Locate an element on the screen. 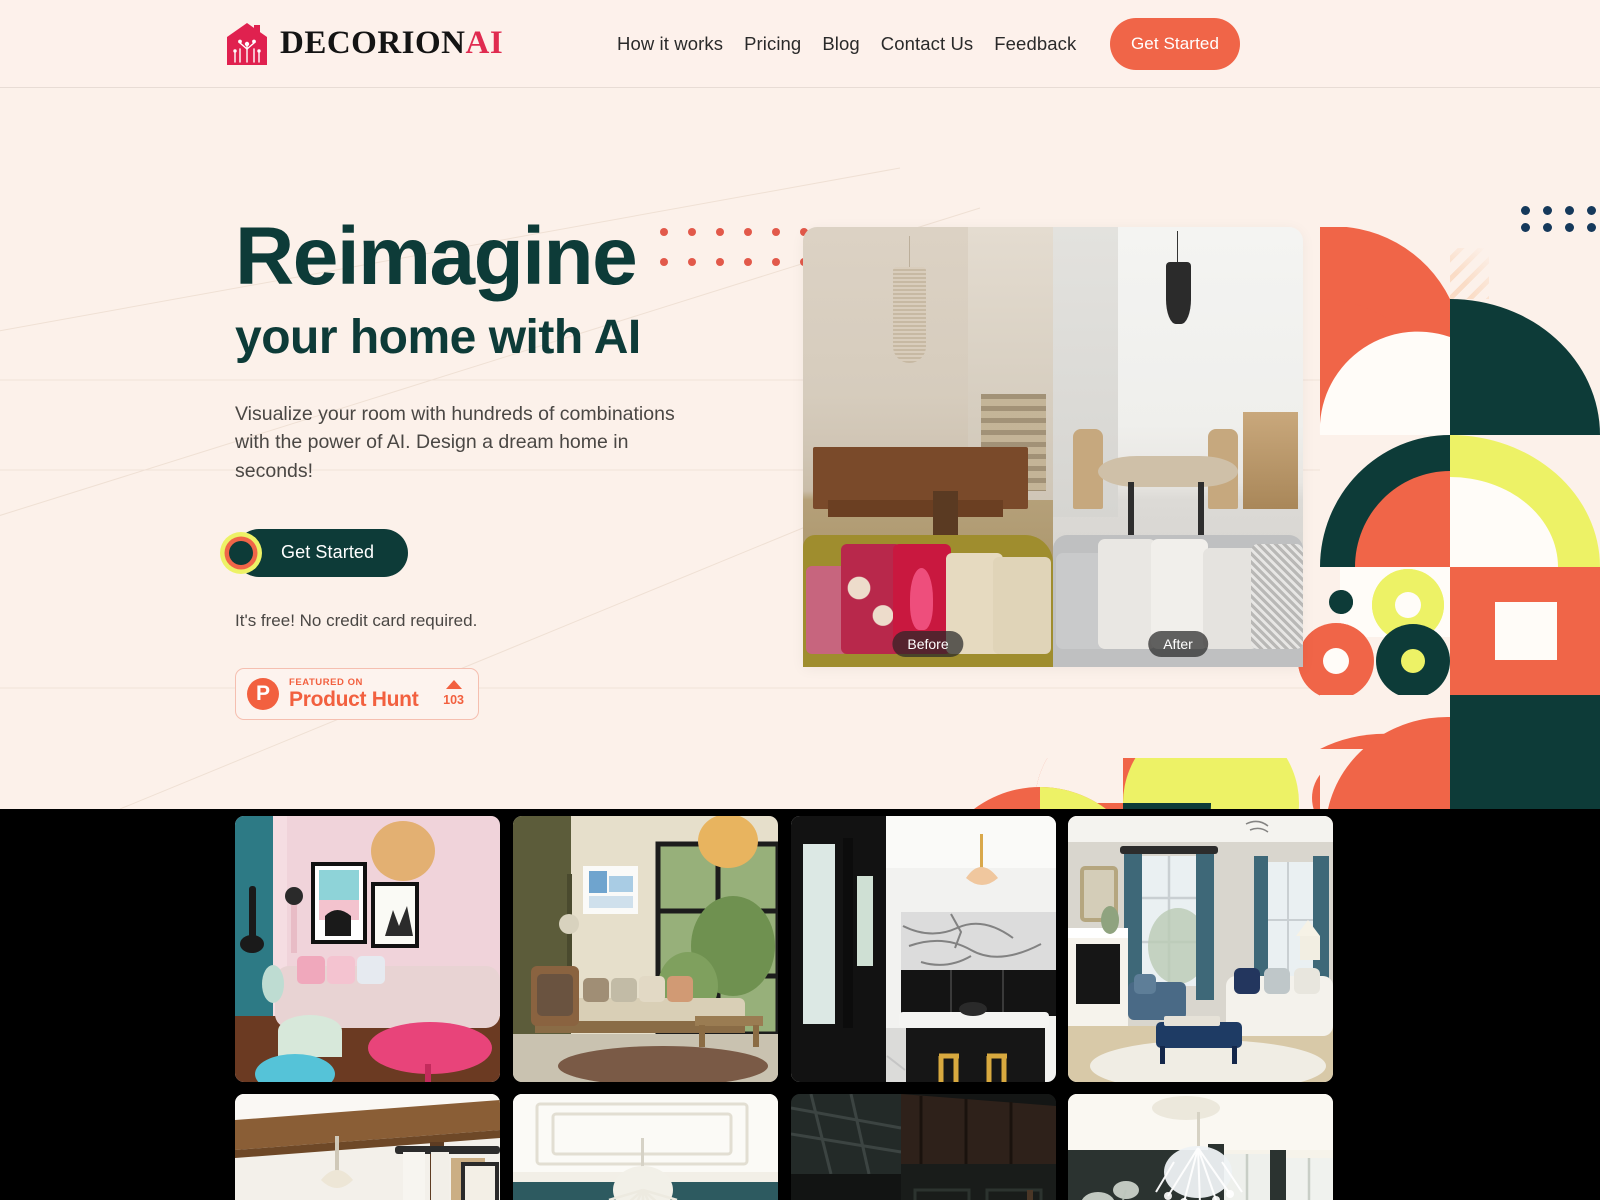  product-hunt-upvote-count: 103 is located at coordinates (453, 700).